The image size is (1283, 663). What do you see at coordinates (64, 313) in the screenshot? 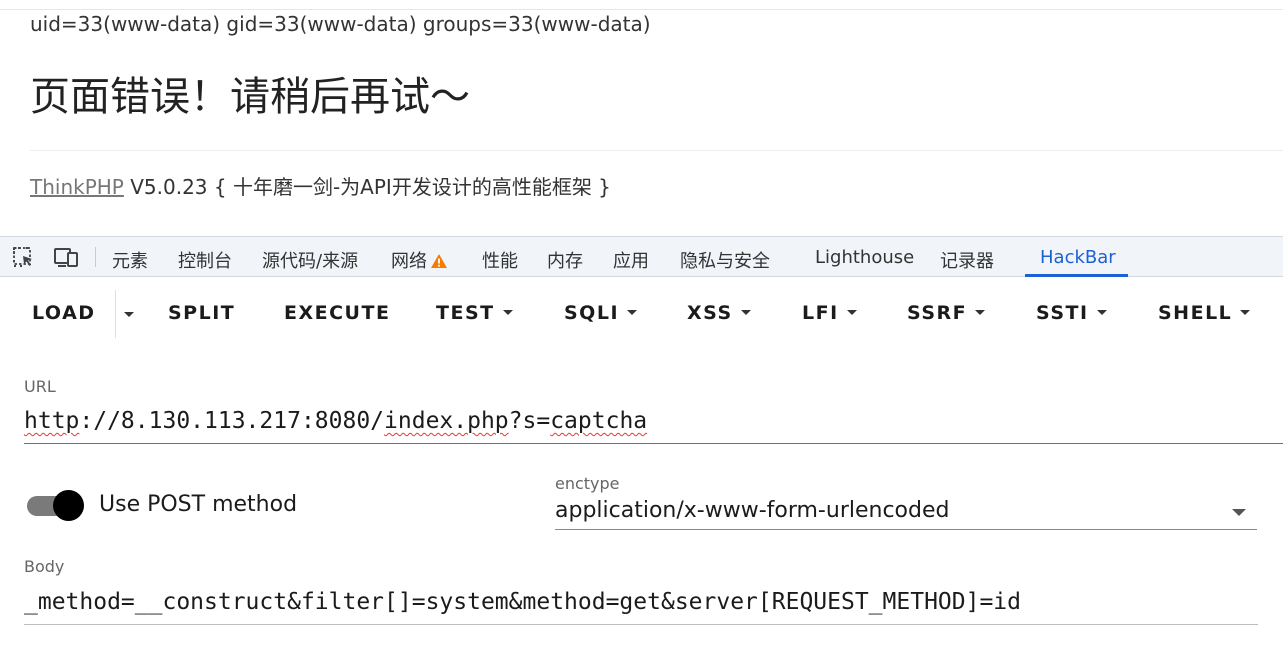
I see `load-button: LOAD` at bounding box center [64, 313].